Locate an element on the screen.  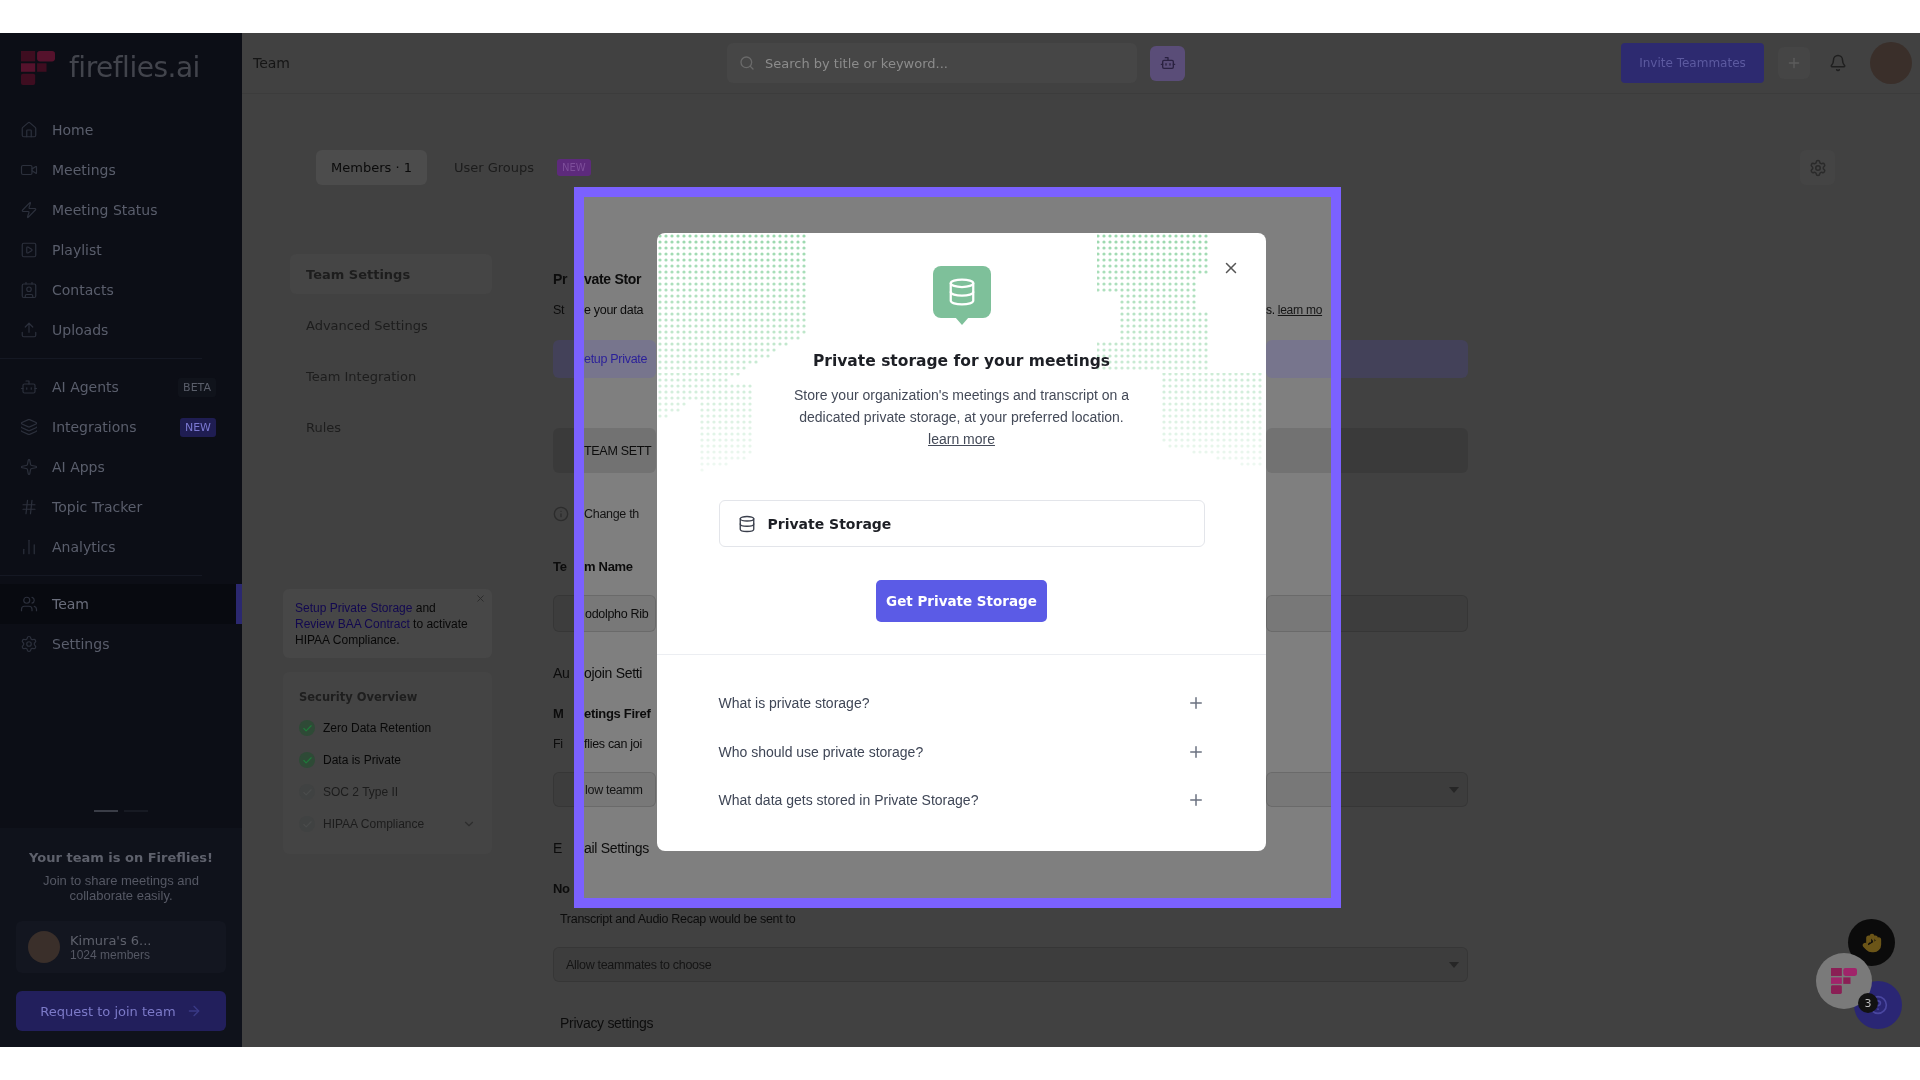
bell-icon is located at coordinates (1838, 63).